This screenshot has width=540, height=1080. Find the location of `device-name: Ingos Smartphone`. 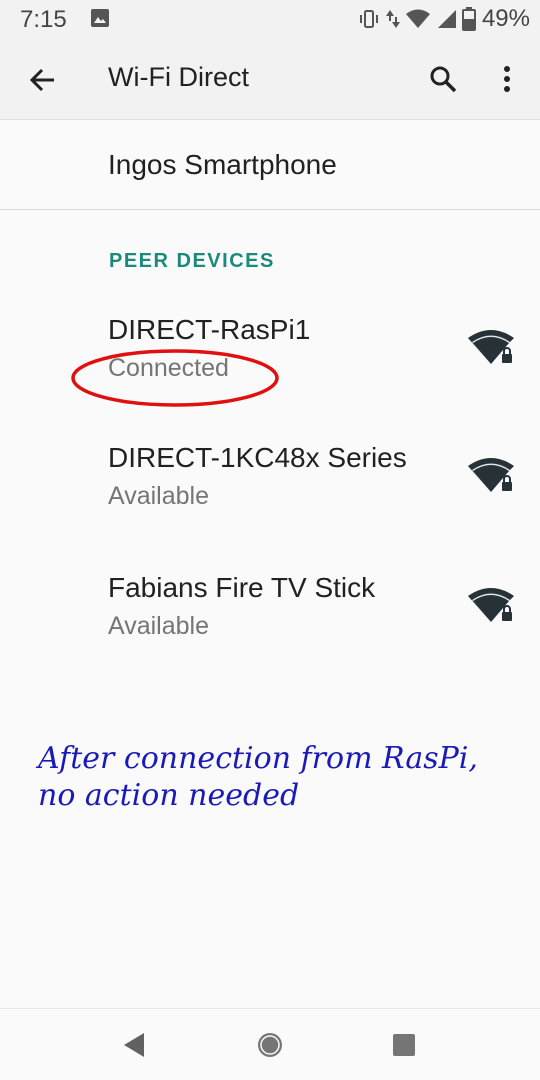

device-name: Ingos Smartphone is located at coordinates (222, 164).